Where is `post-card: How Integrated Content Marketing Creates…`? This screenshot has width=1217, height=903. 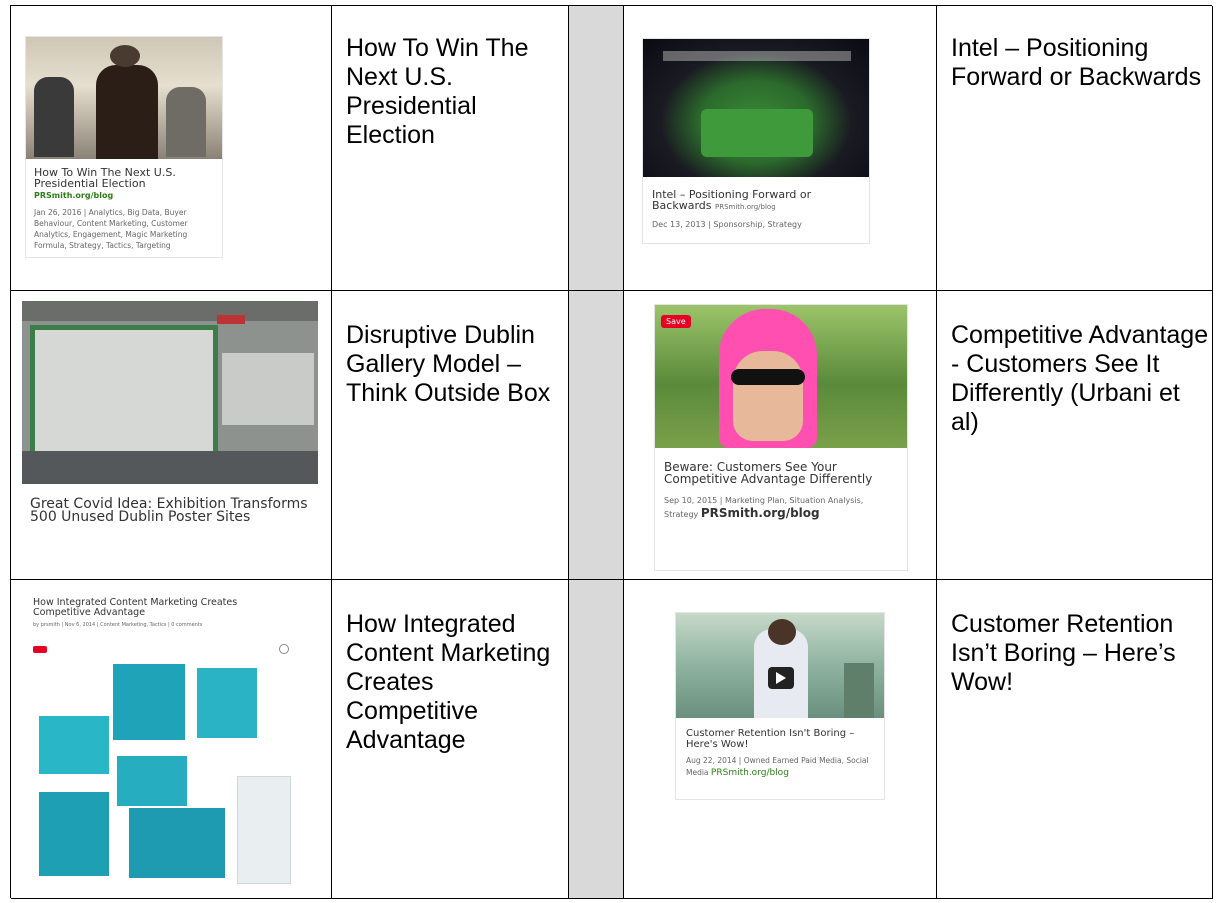
post-card: How Integrated Content Marketing Creates… is located at coordinates (163, 741).